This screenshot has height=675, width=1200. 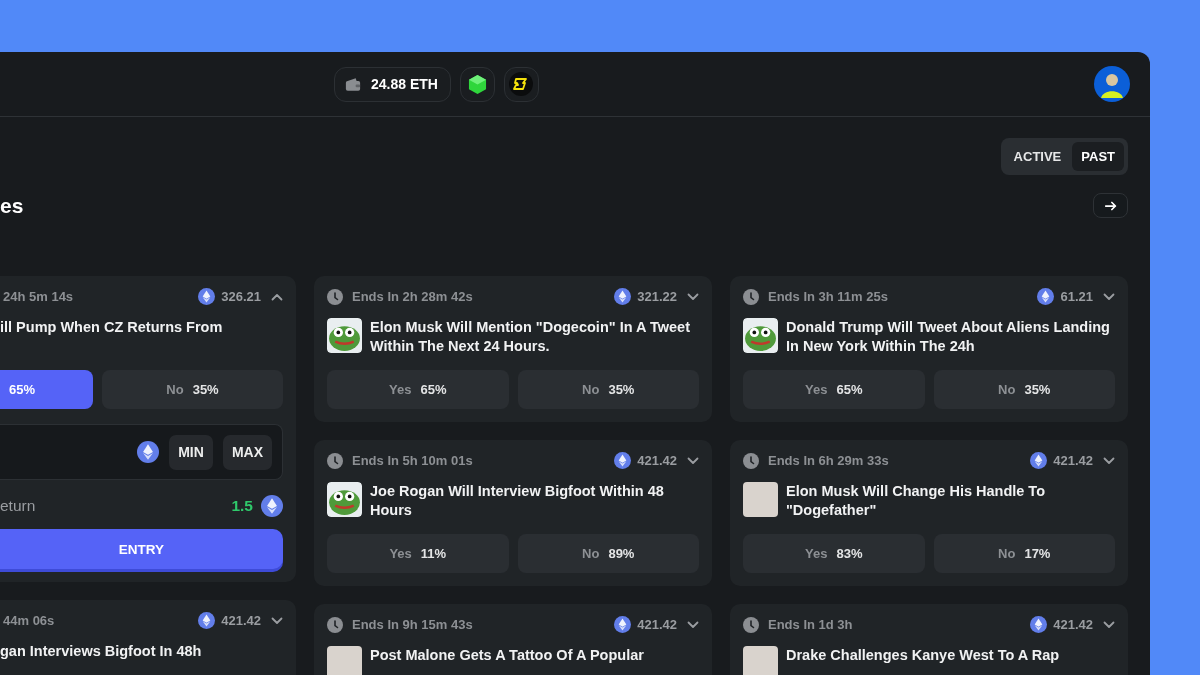 What do you see at coordinates (1076, 296) in the screenshot?
I see `pool-amount: 61.21` at bounding box center [1076, 296].